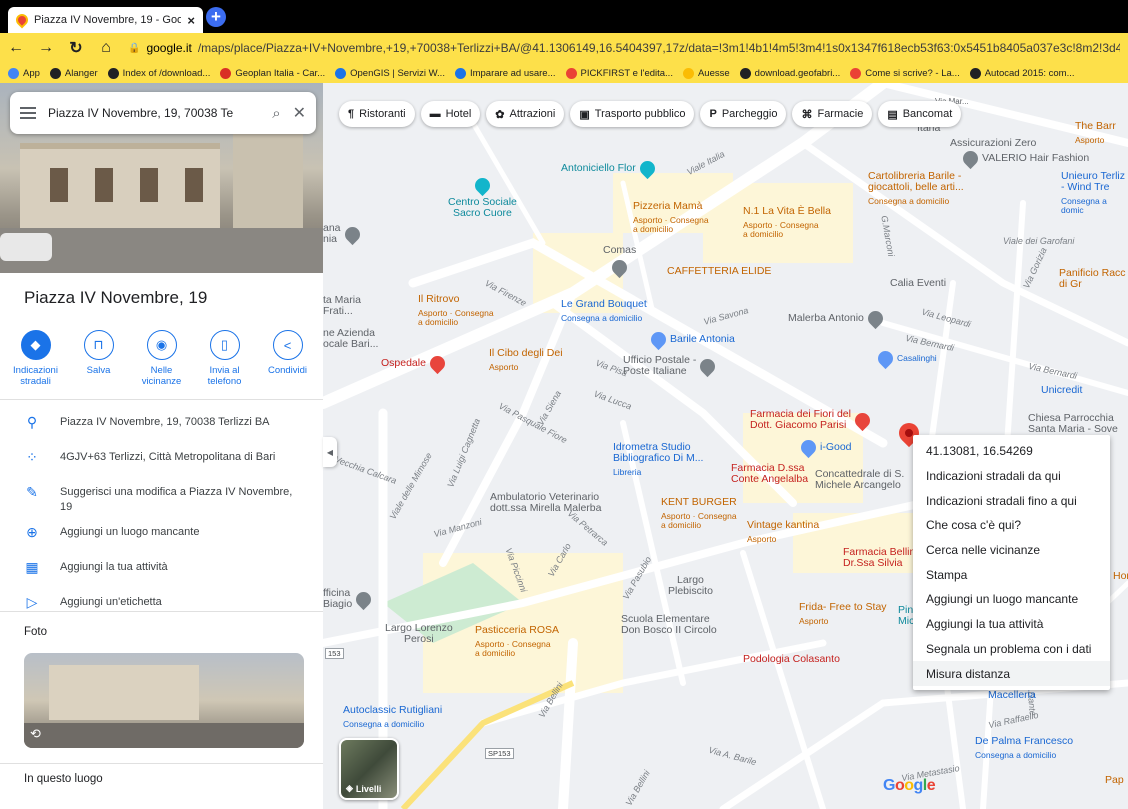  What do you see at coordinates (906, 616) in the screenshot?
I see `poi-pin-mic: Pin Mic` at bounding box center [906, 616].